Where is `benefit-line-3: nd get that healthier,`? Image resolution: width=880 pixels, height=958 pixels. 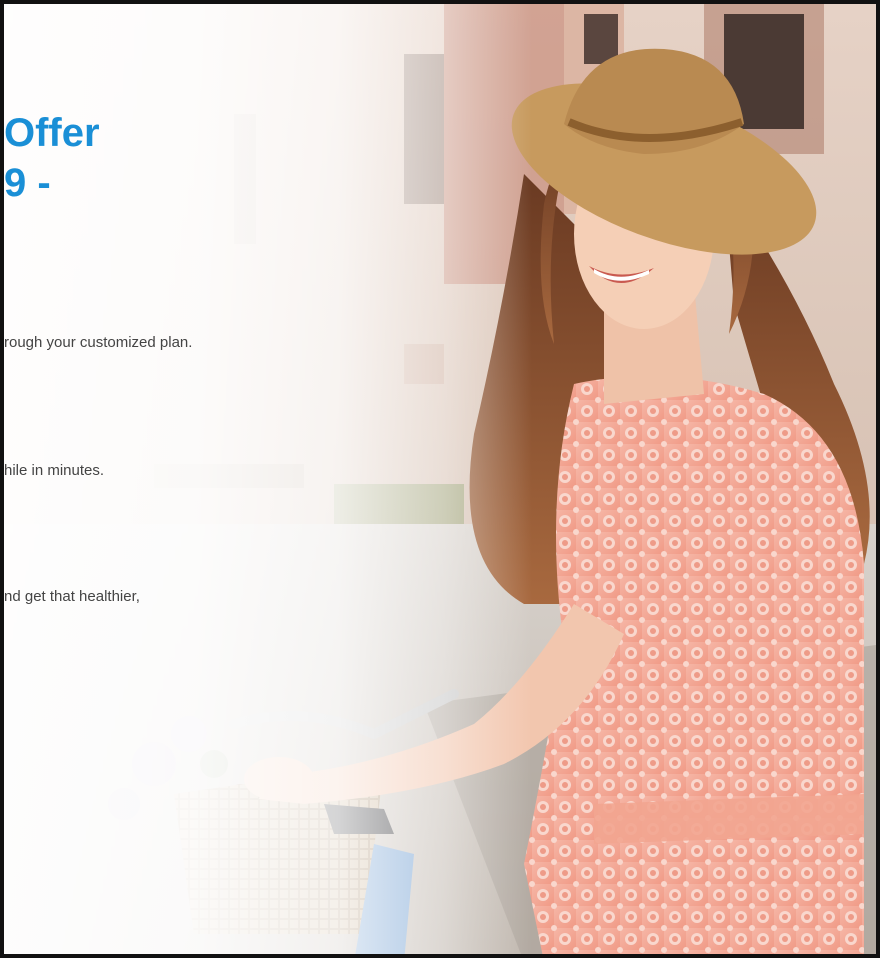 benefit-line-3: nd get that healthier, is located at coordinates (72, 596).